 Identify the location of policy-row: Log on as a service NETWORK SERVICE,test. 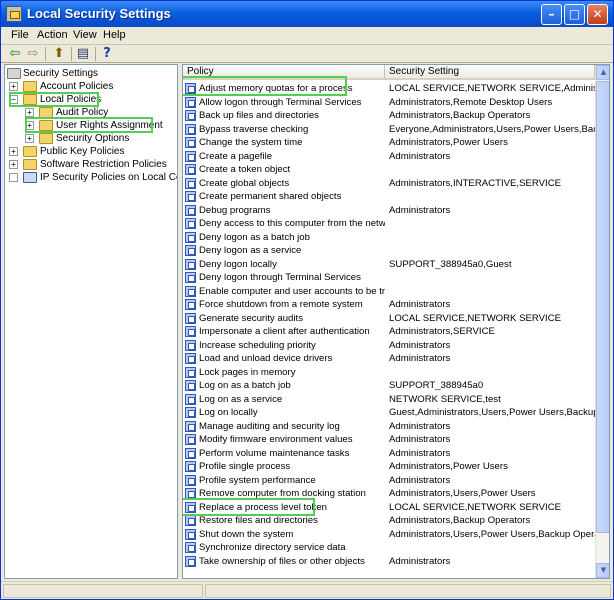
(389, 400).